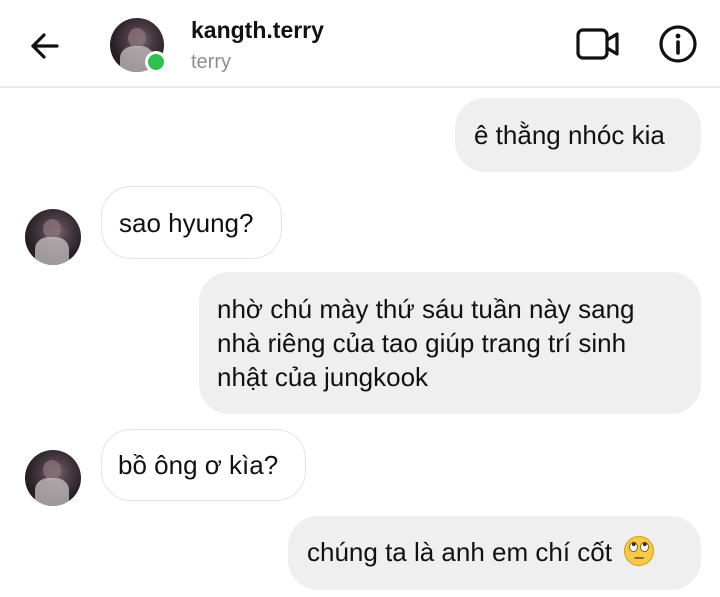 Image resolution: width=720 pixels, height=597 pixels. Describe the element at coordinates (569, 135) in the screenshot. I see `message-text: ê thằng nhóc kia` at that location.